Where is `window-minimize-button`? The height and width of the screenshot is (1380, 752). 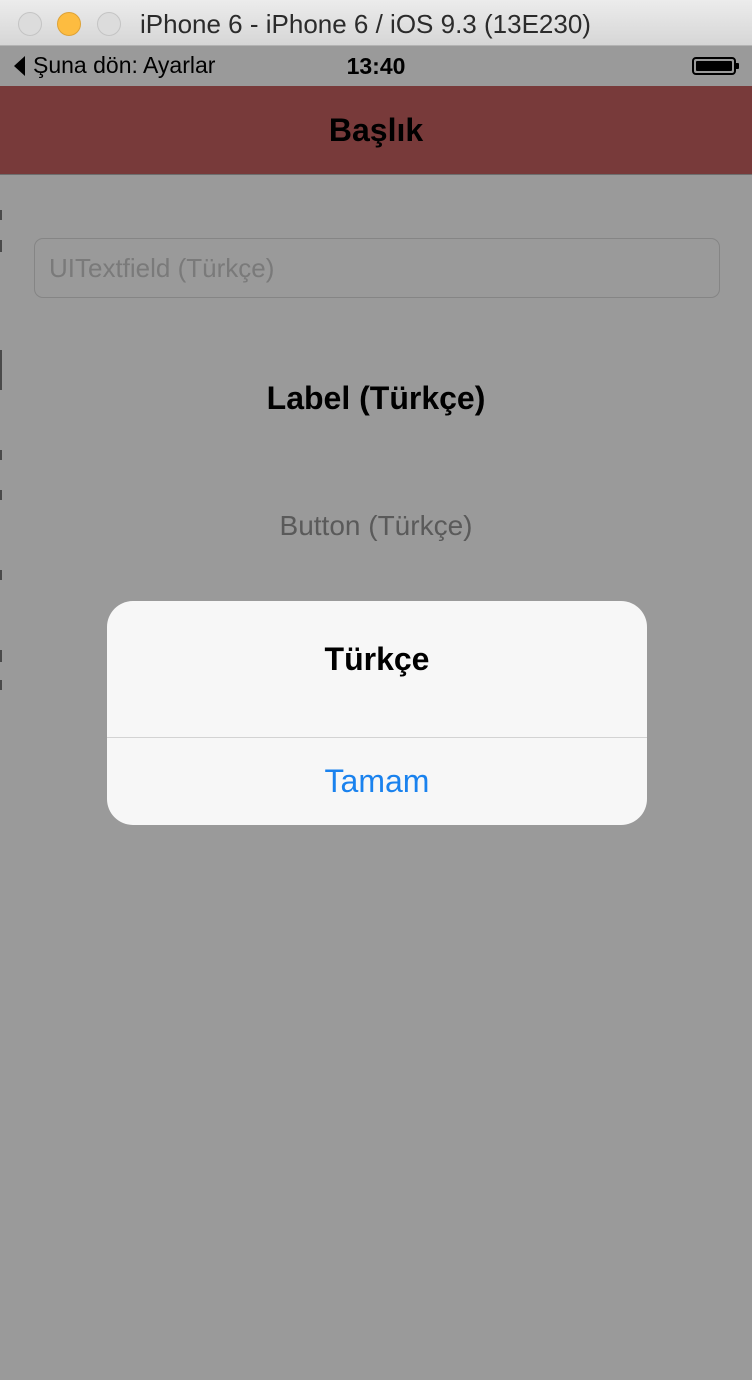
window-minimize-button is located at coordinates (69, 24).